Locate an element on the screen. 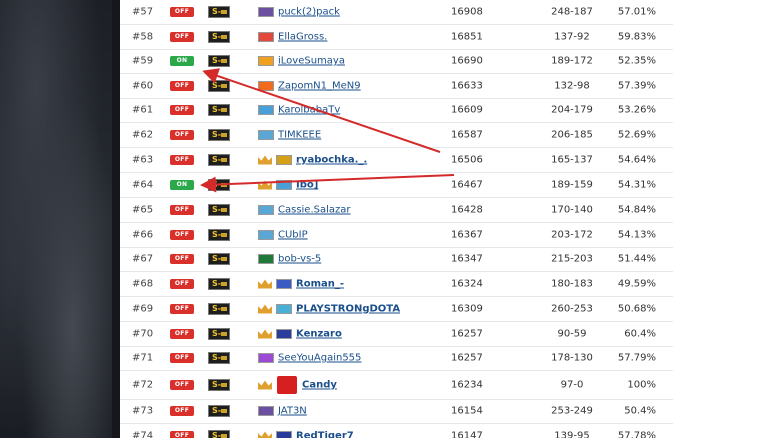  mmr-value: 16467 is located at coordinates (467, 185).